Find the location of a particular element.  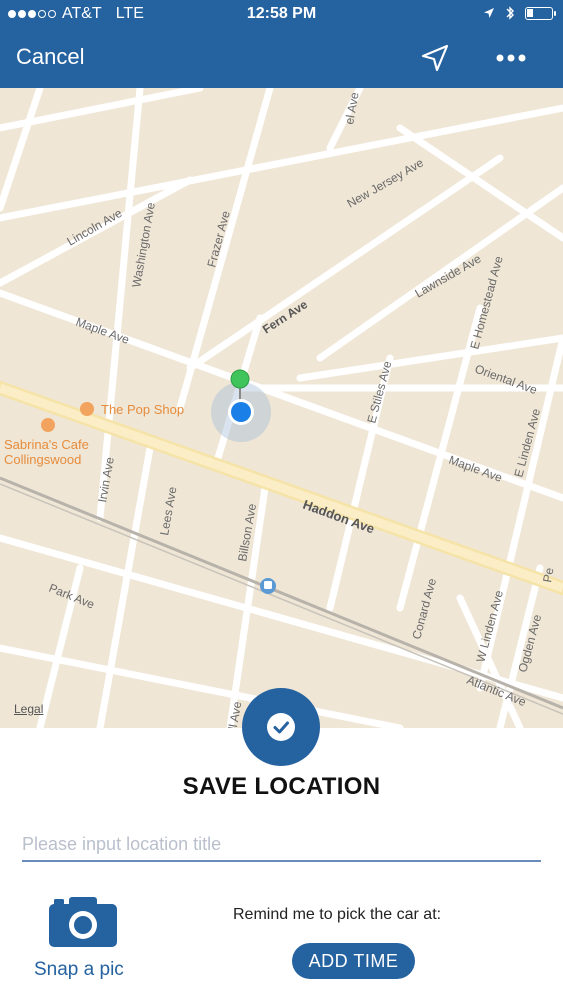

top-bar: AT&T LTE 12:58 PM Cancel is located at coordinates (281, 44).